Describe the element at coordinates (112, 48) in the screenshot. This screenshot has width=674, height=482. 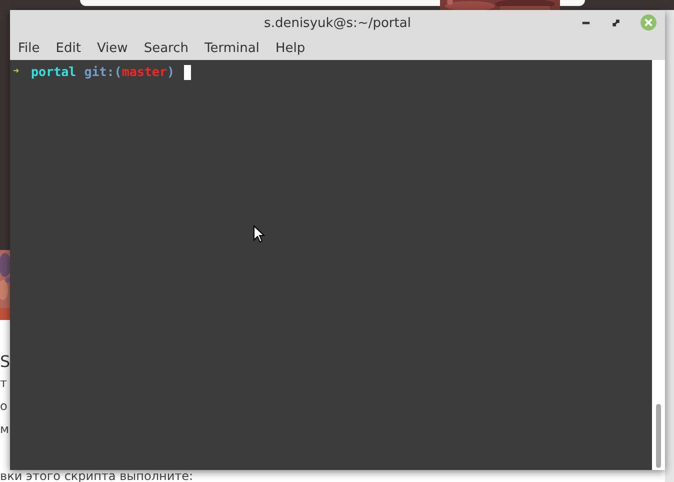
I see `menu-item: View` at that location.